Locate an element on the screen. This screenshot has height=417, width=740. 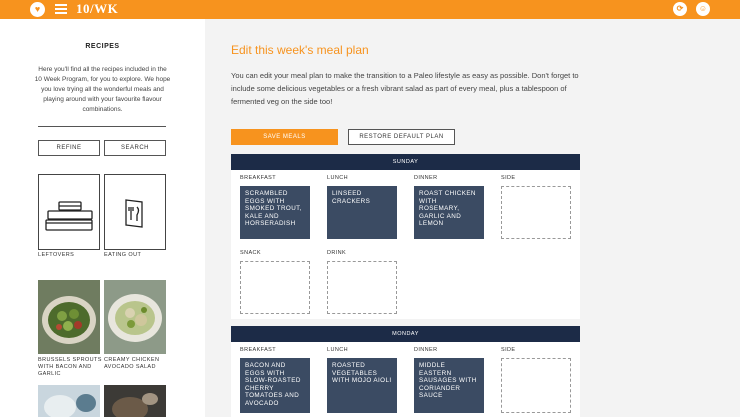
recipe-label-brussels-sprouts: BRUSSELS SPROUTS WITH BACON AND GARLIC is located at coordinates (70, 367).